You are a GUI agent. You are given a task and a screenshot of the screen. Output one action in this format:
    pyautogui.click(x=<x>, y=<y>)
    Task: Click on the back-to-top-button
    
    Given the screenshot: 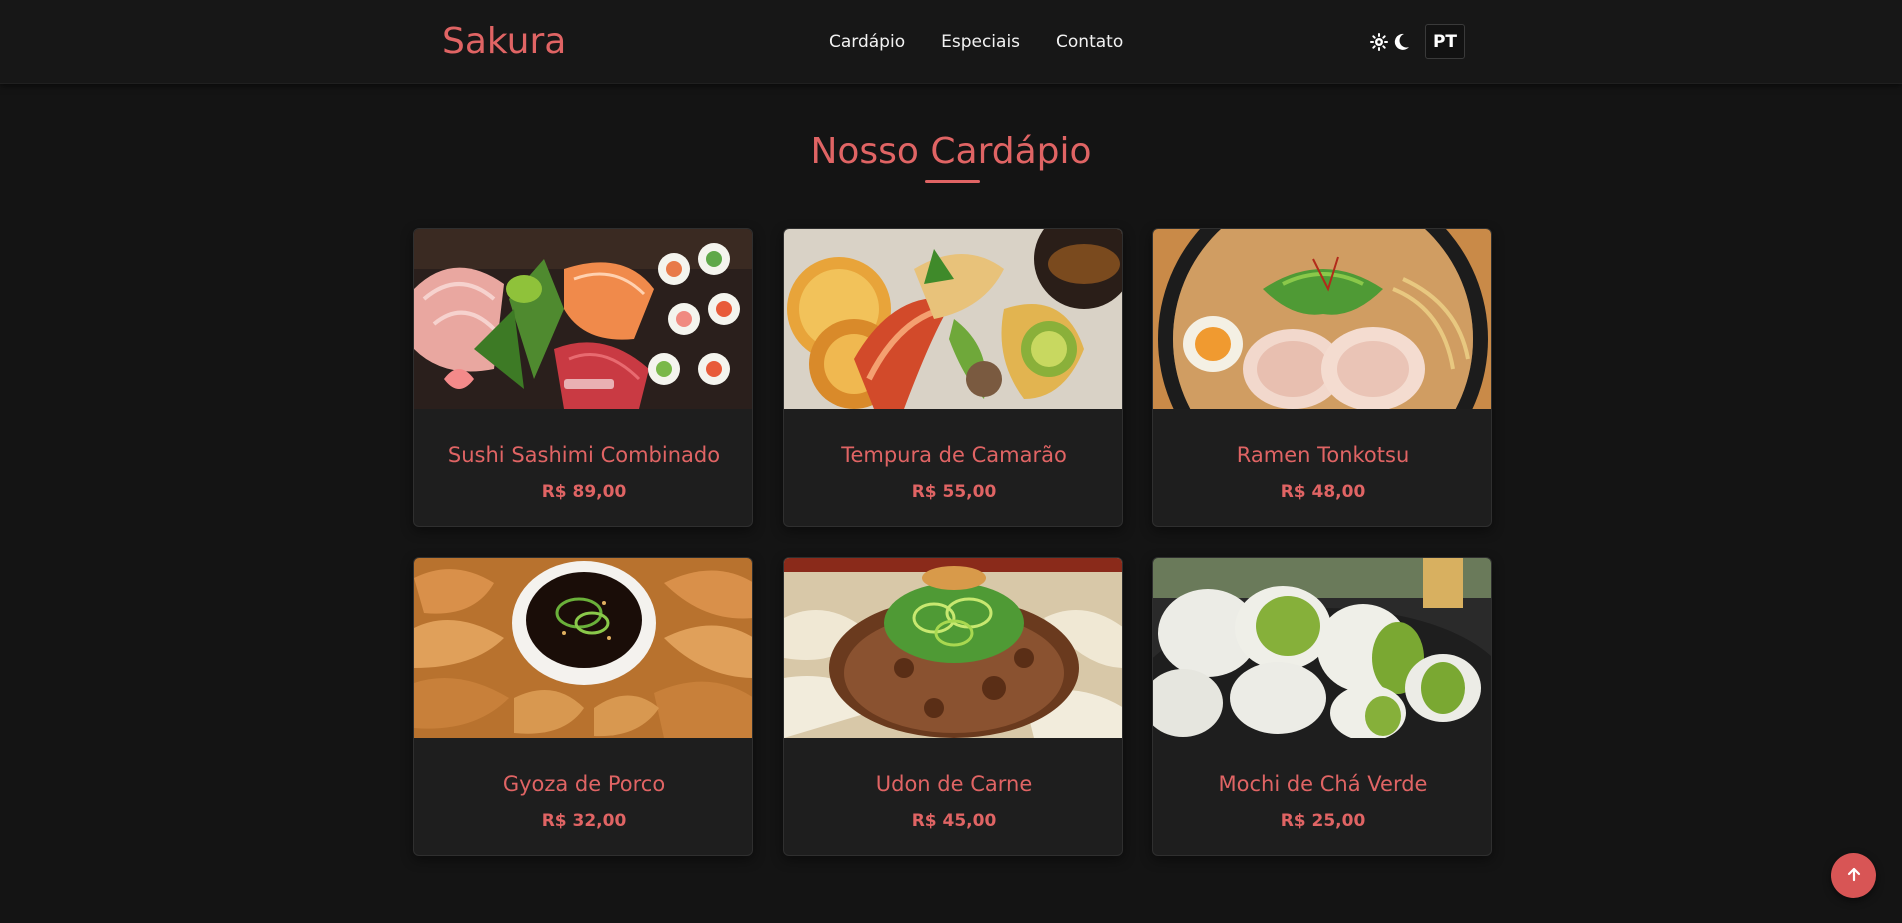 What is the action you would take?
    pyautogui.click(x=1853, y=875)
    